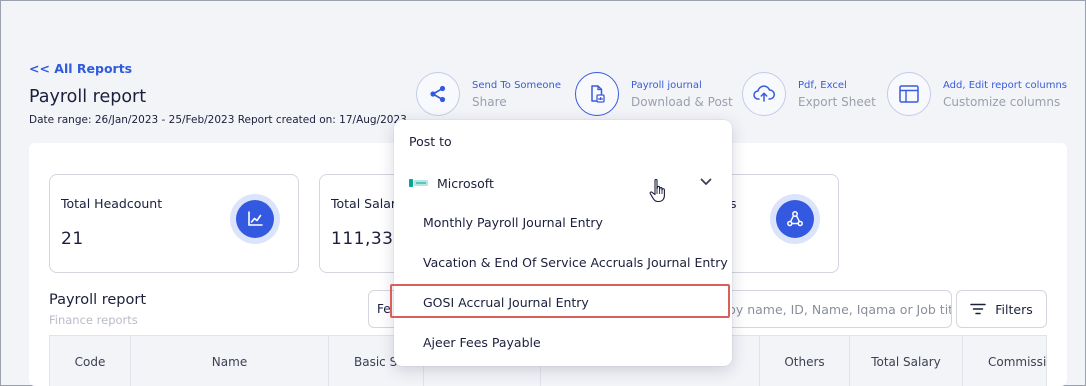 The height and width of the screenshot is (386, 1086). What do you see at coordinates (517, 85) in the screenshot?
I see `share-action-subtitle: Send To Someone` at bounding box center [517, 85].